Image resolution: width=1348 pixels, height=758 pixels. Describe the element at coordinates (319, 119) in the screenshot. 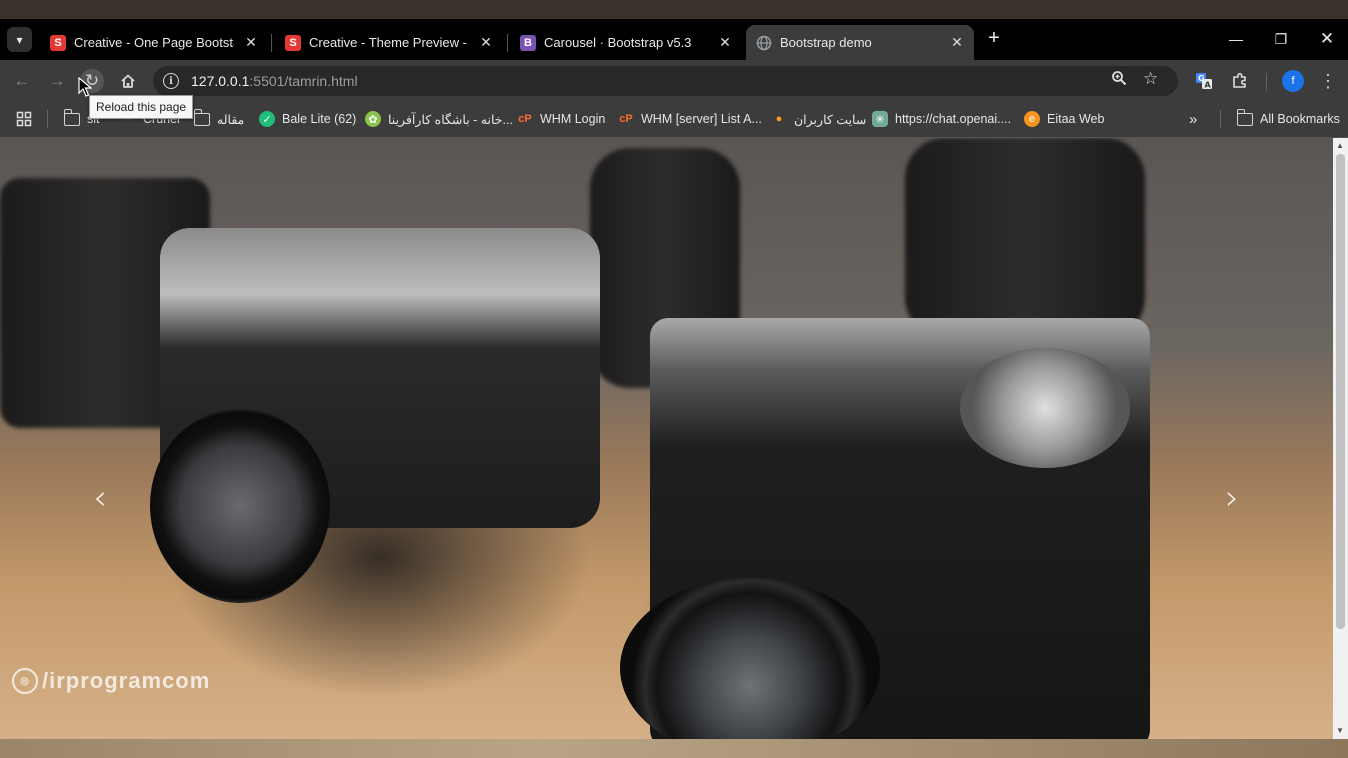

I see `bookmark-label: Bale Lite (62)` at that location.